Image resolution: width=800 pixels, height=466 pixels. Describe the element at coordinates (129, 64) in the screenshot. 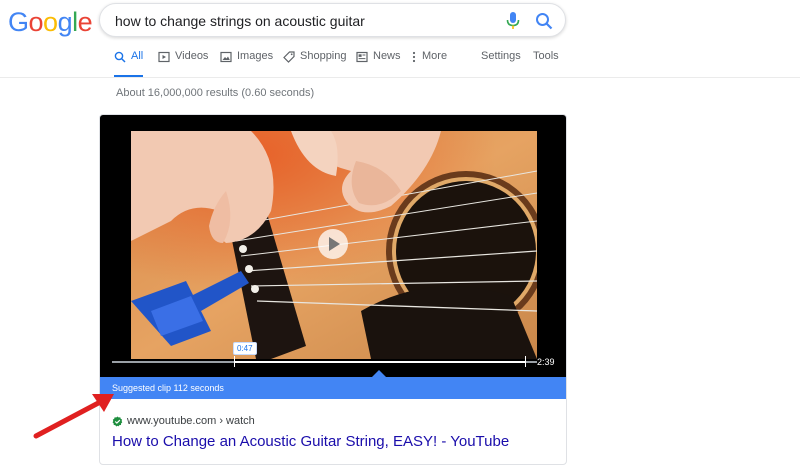

I see `tab-all: All` at that location.